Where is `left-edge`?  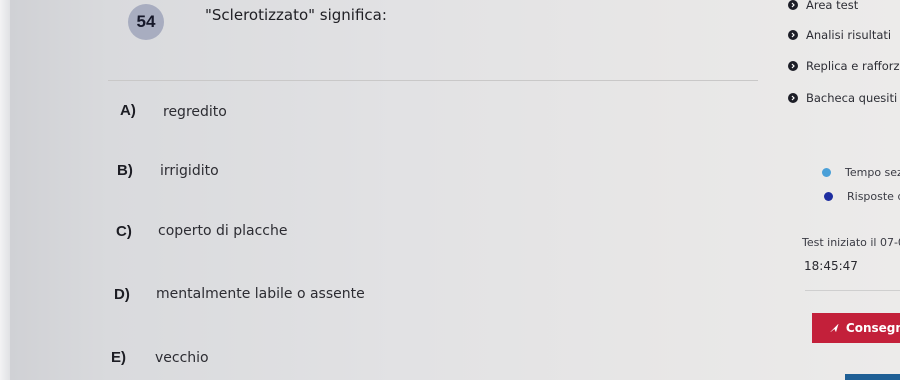 left-edge is located at coordinates (5, 190).